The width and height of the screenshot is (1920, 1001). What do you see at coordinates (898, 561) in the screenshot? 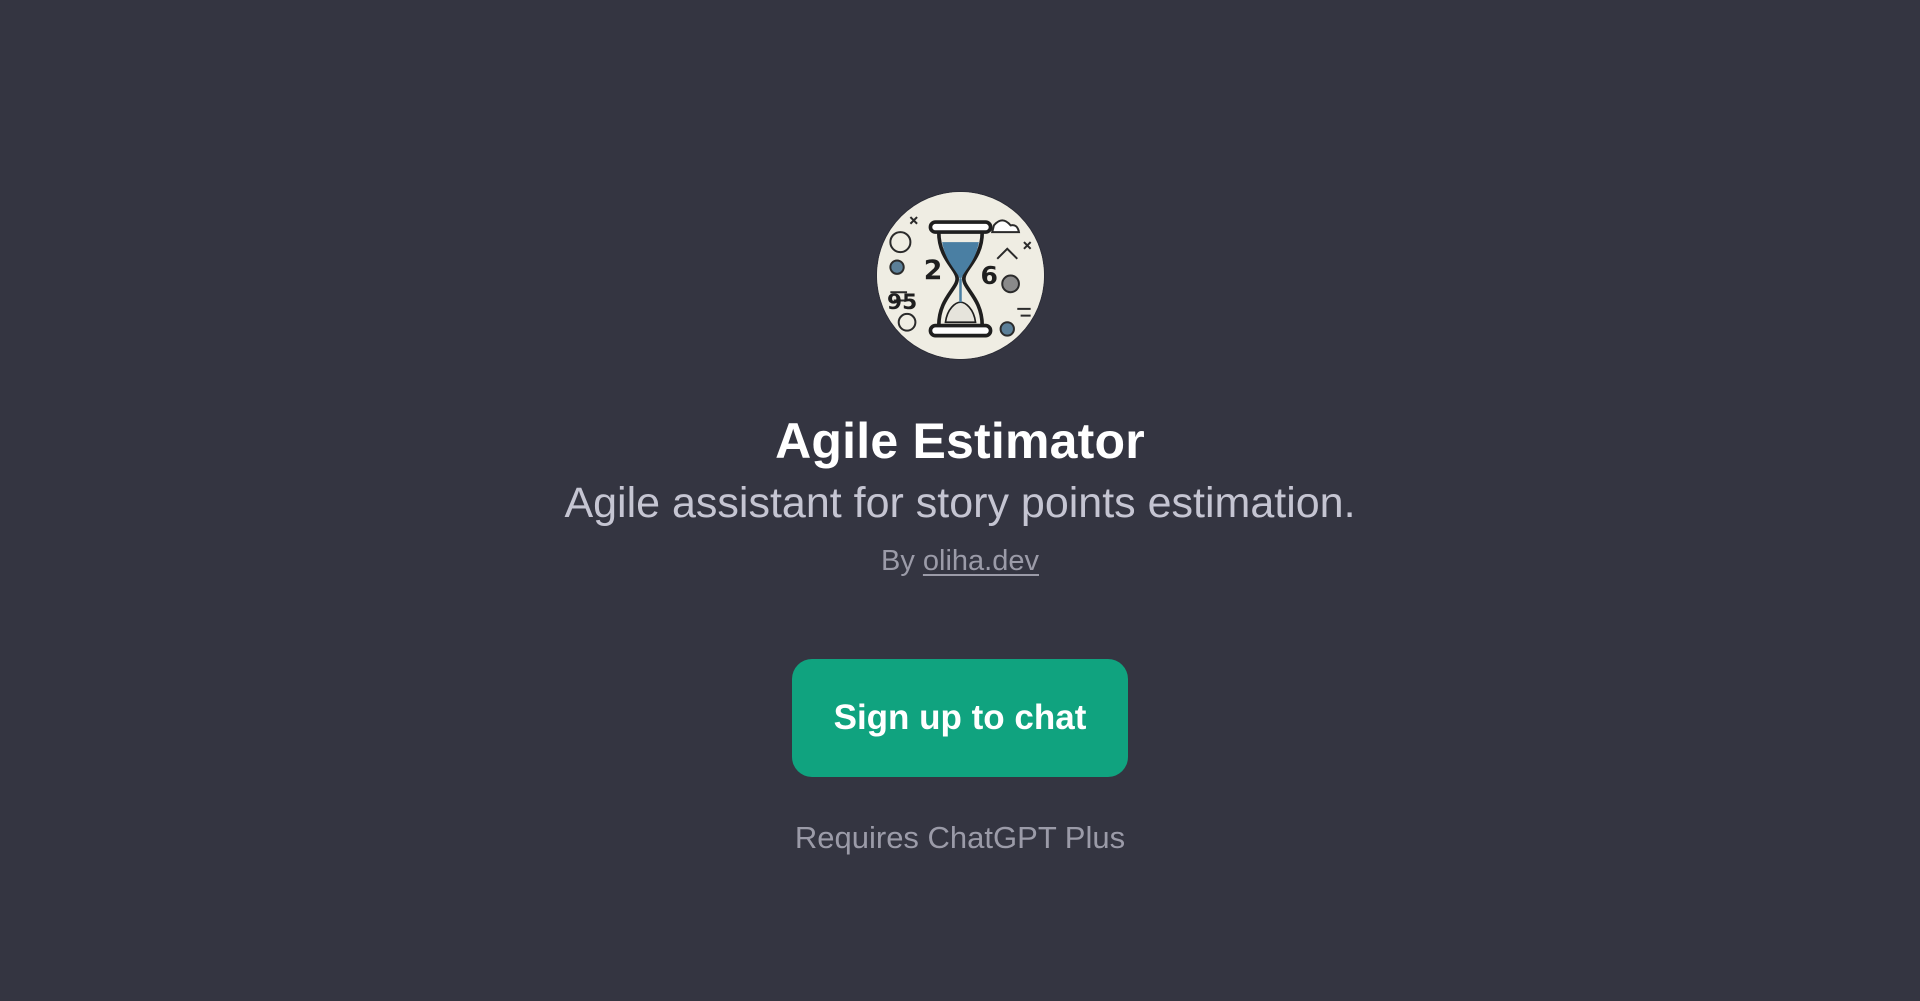
I see `byline-prefix: By` at bounding box center [898, 561].